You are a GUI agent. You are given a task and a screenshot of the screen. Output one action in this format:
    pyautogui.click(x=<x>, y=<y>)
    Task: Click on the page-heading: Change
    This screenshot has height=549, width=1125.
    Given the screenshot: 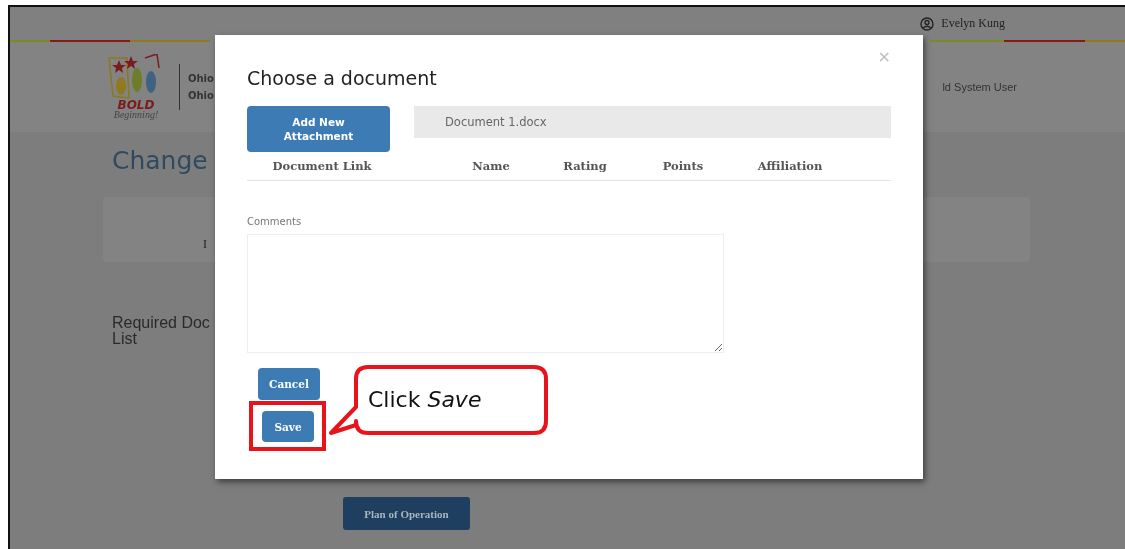 What is the action you would take?
    pyautogui.click(x=160, y=160)
    